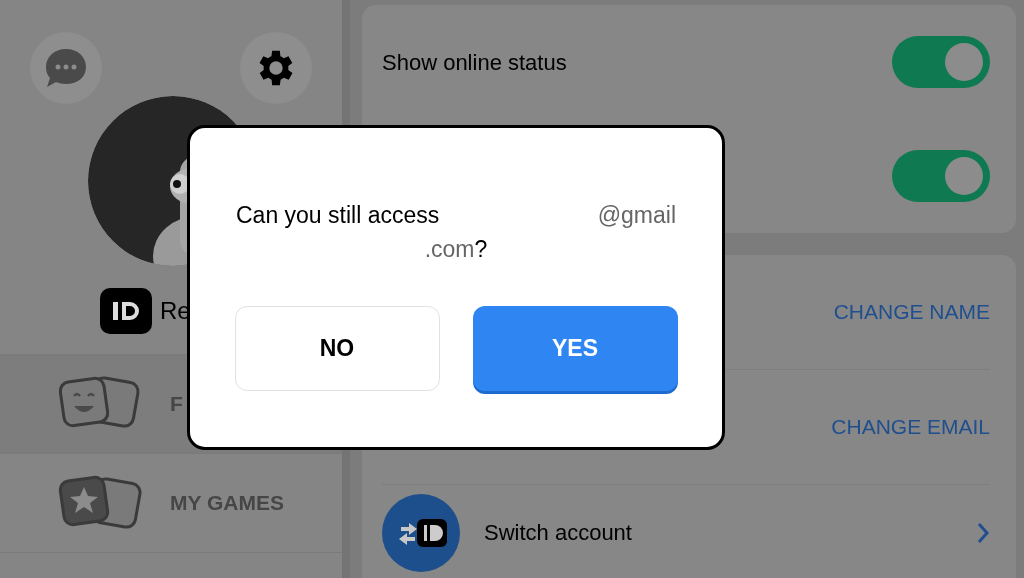  Describe the element at coordinates (449, 249) in the screenshot. I see `email-end: .com` at that location.